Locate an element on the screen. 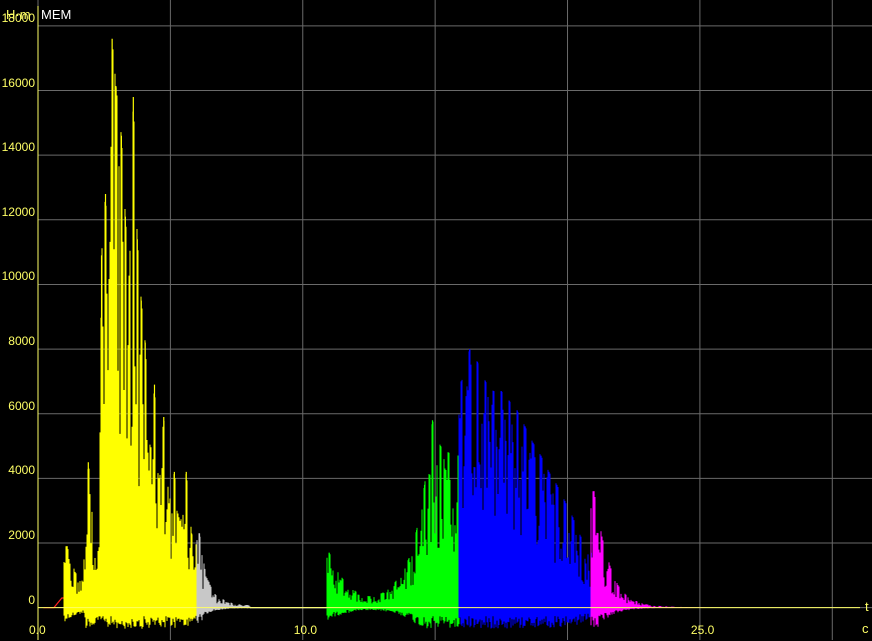  chart-title: MEM is located at coordinates (56, 14).